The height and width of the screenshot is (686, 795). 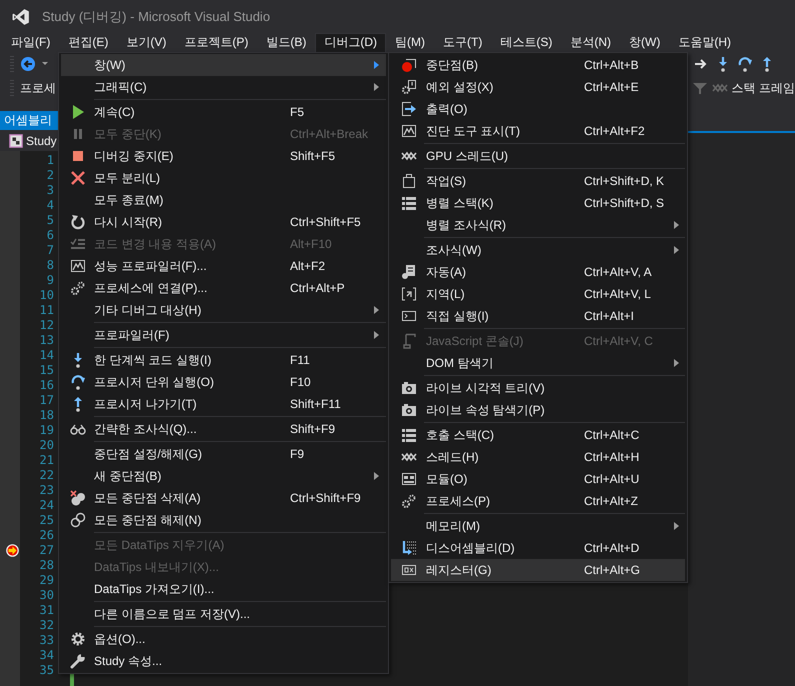 I want to click on menu-item: 디버깅 중지(E) Shift+F5, so click(x=223, y=156).